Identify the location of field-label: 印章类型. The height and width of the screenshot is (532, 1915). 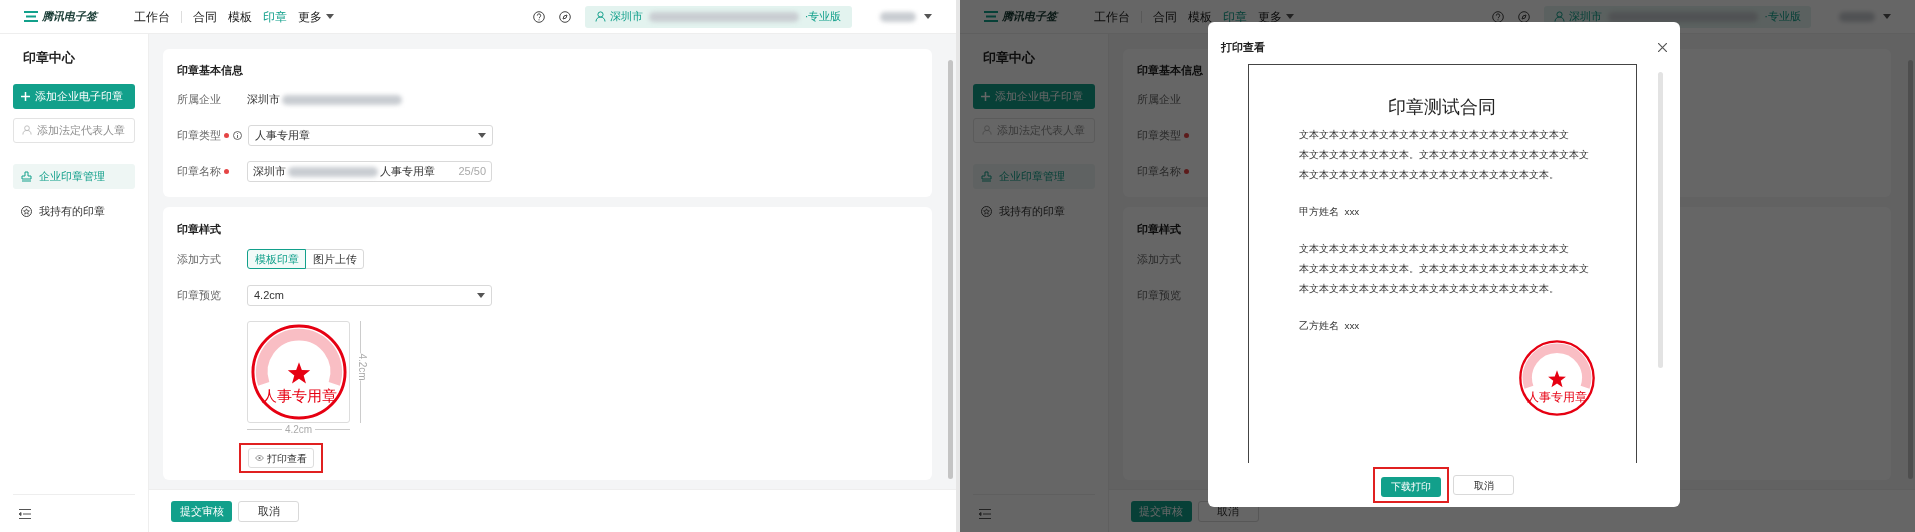
(199, 136).